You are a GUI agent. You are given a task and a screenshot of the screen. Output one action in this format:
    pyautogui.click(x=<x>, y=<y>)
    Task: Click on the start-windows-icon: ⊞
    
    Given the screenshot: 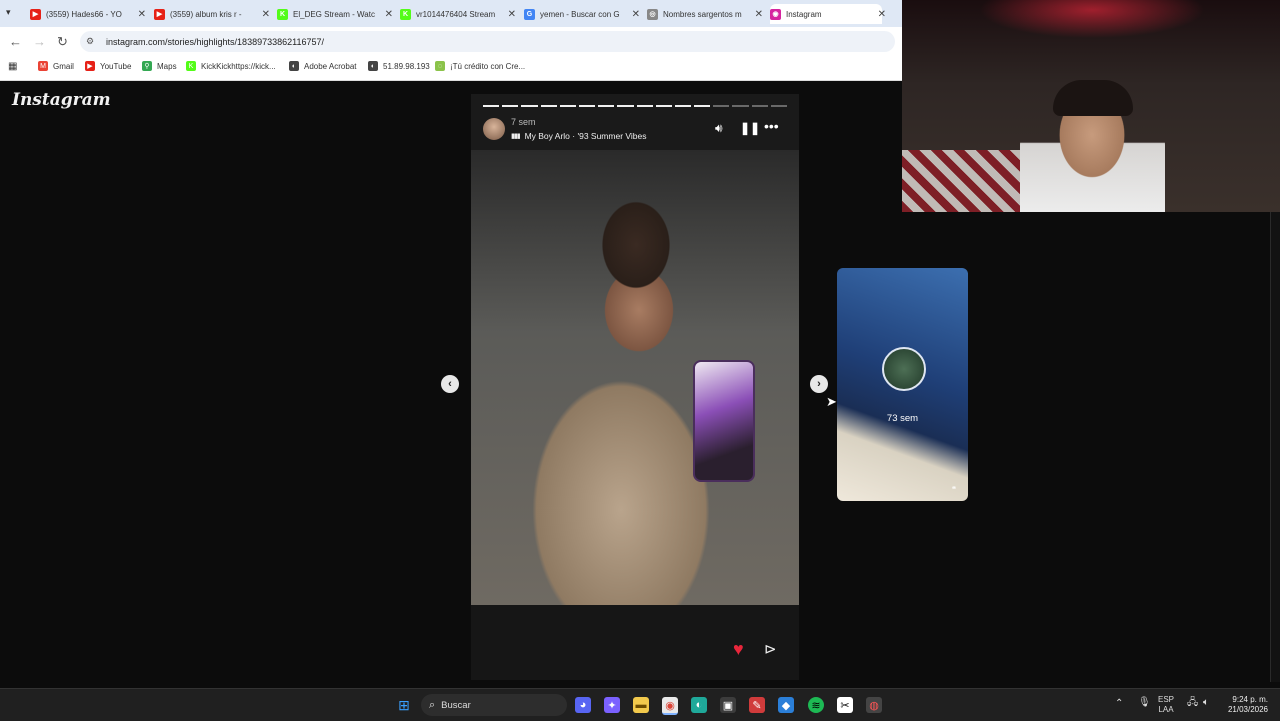 What is the action you would take?
    pyautogui.click(x=404, y=705)
    